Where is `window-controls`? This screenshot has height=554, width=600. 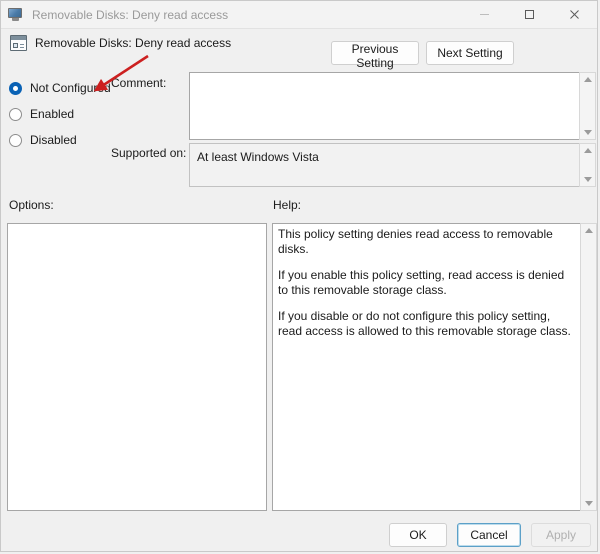
window-controls is located at coordinates (529, 15).